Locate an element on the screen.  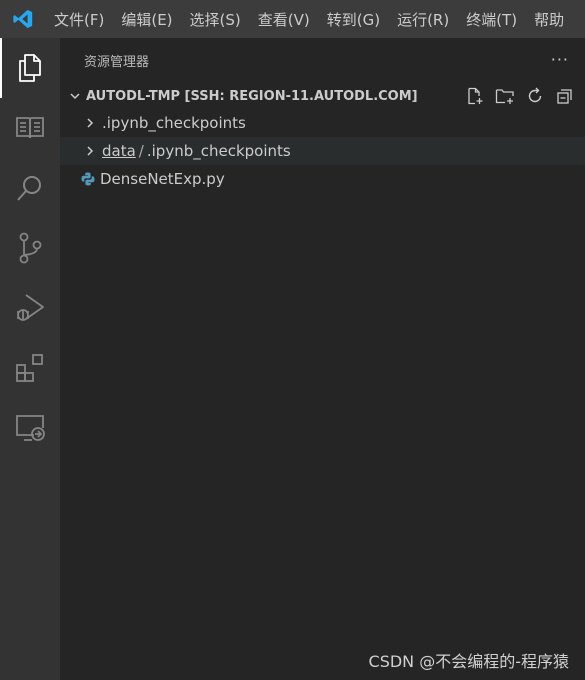
new-file-icon is located at coordinates (475, 96).